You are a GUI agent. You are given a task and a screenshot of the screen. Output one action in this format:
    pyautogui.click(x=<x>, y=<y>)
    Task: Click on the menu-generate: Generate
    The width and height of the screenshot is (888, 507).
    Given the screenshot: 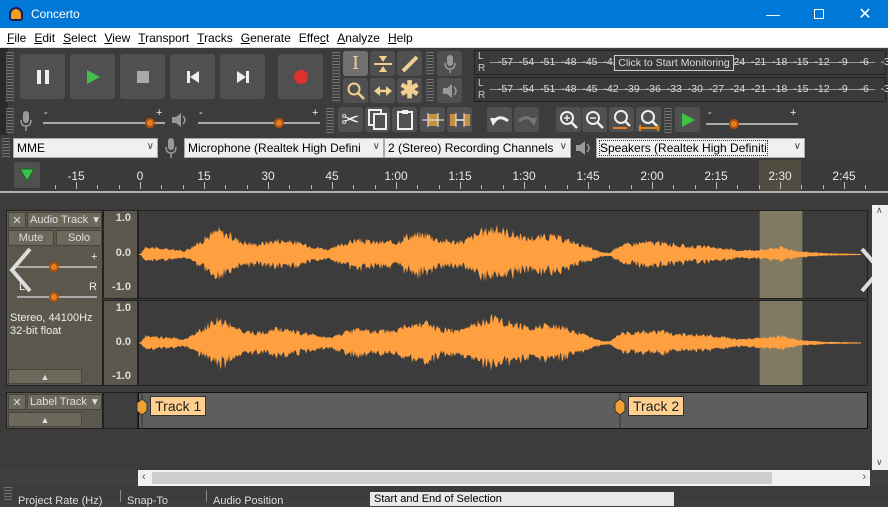 What is the action you would take?
    pyautogui.click(x=266, y=38)
    